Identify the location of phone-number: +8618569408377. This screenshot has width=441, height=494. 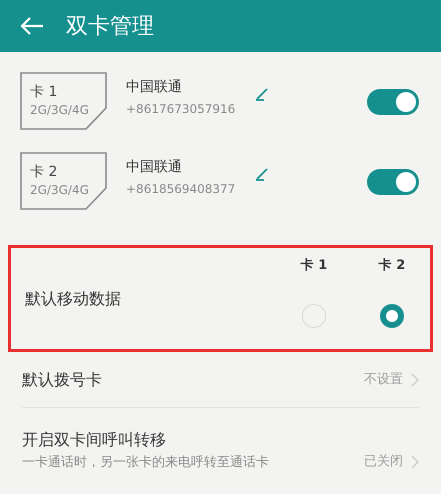
(181, 189).